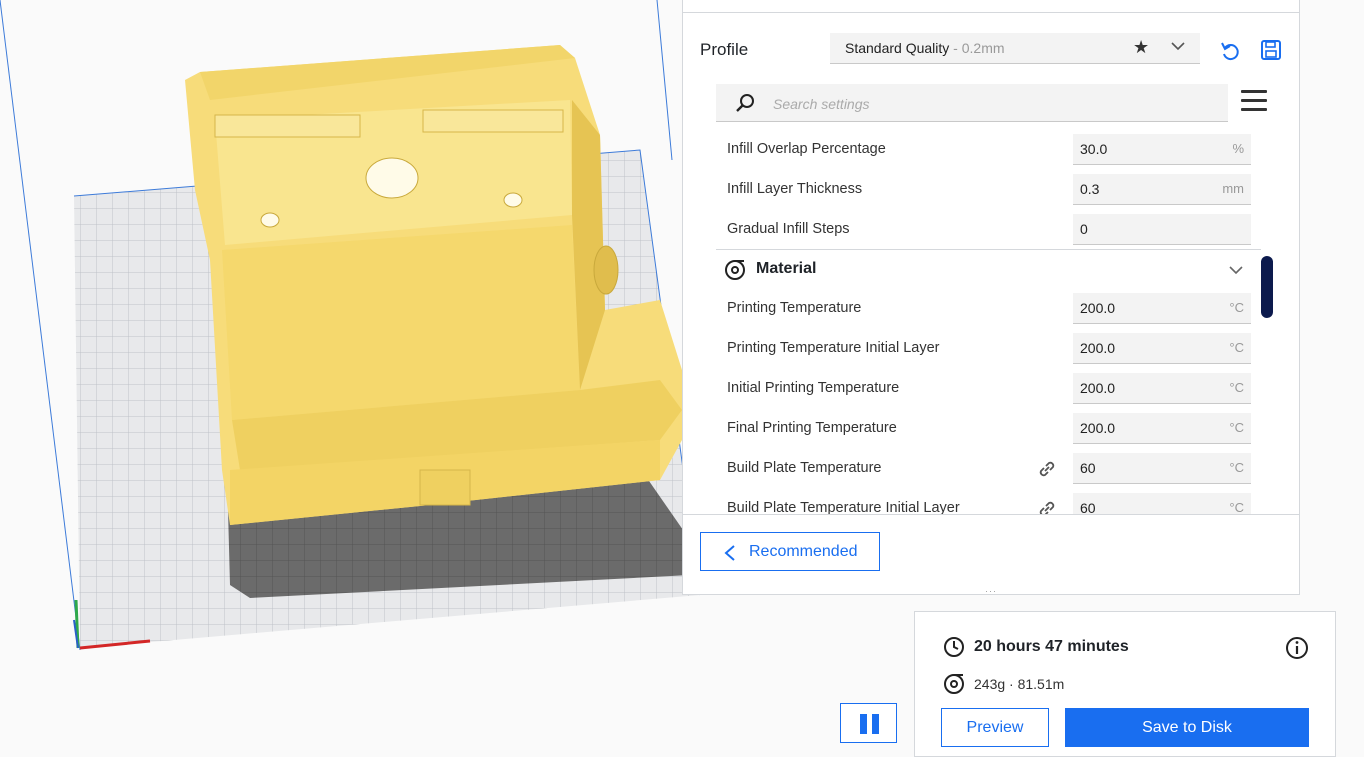 This screenshot has height=757, width=1364. Describe the element at coordinates (1230, 51) in the screenshot. I see `undo-icon` at that location.